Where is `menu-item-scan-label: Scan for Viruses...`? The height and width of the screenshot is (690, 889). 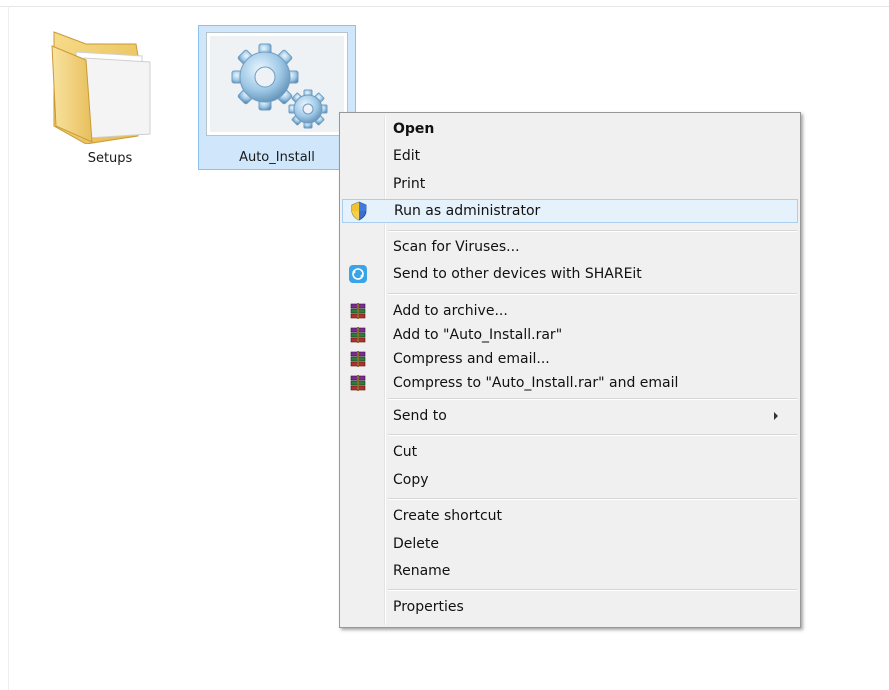
menu-item-scan-label: Scan for Viruses... is located at coordinates (456, 247).